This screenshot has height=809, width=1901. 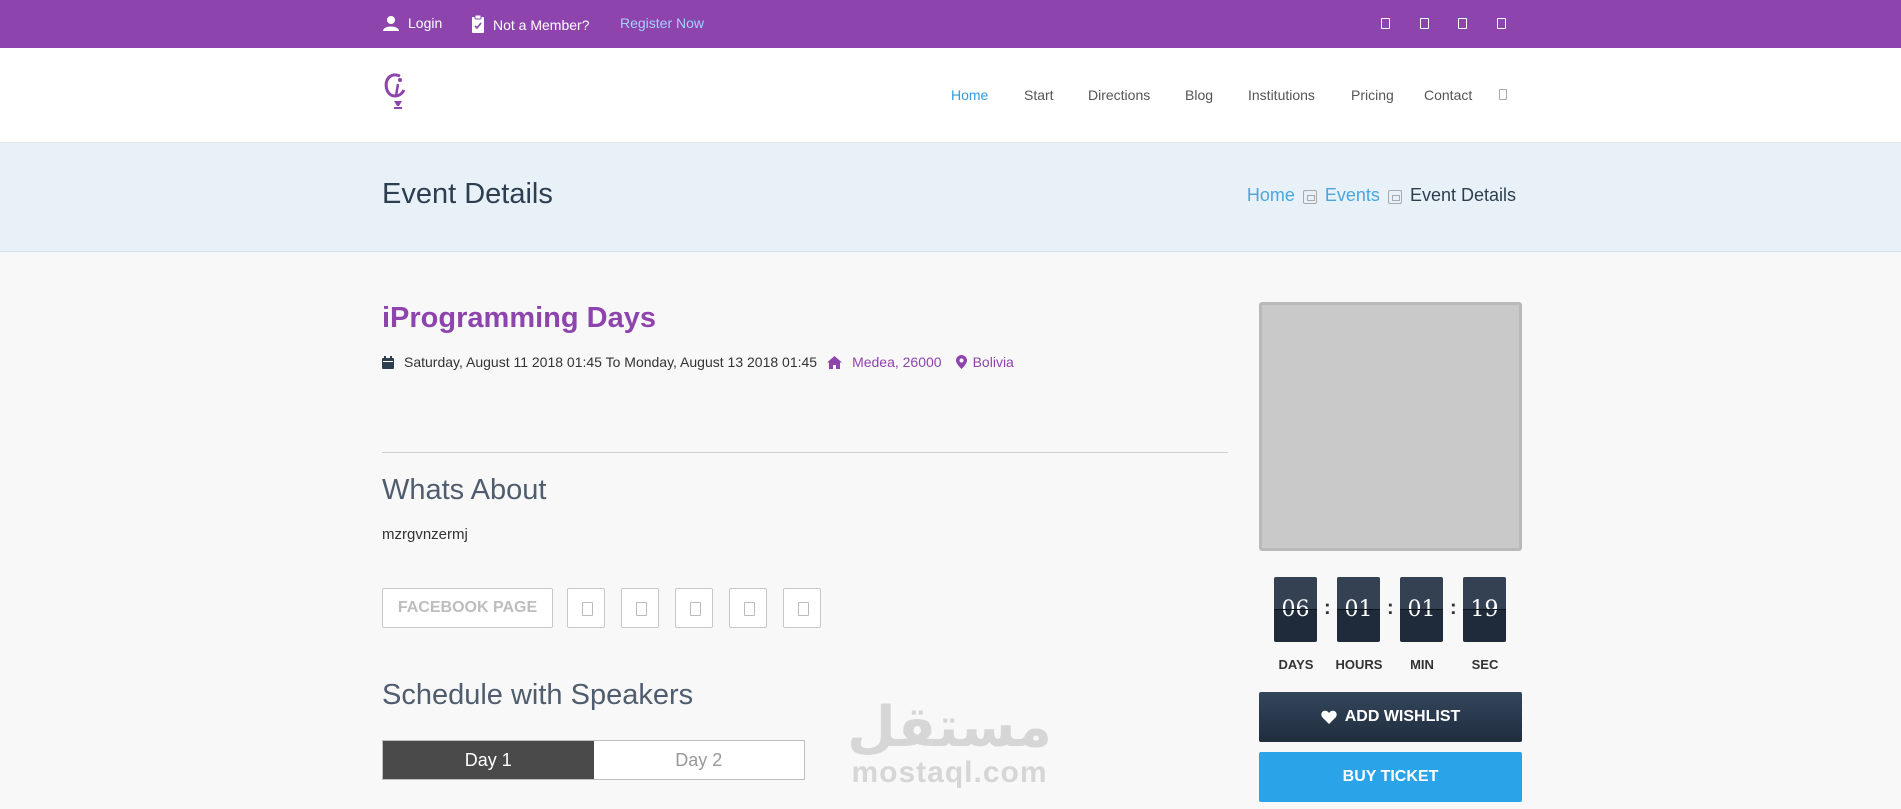 I want to click on nav-pricing: Pricing, so click(x=1372, y=95).